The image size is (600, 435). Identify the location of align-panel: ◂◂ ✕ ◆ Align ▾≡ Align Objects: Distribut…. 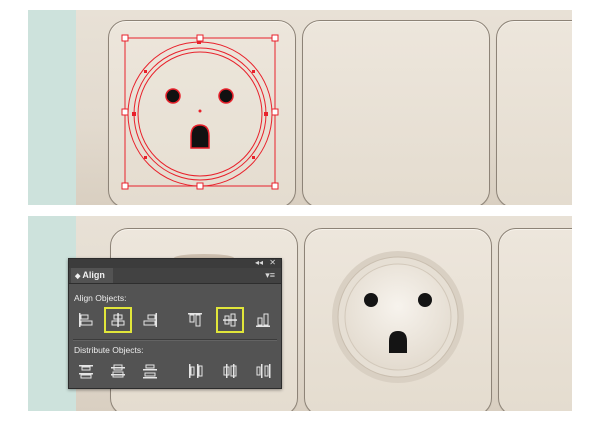
(175, 323).